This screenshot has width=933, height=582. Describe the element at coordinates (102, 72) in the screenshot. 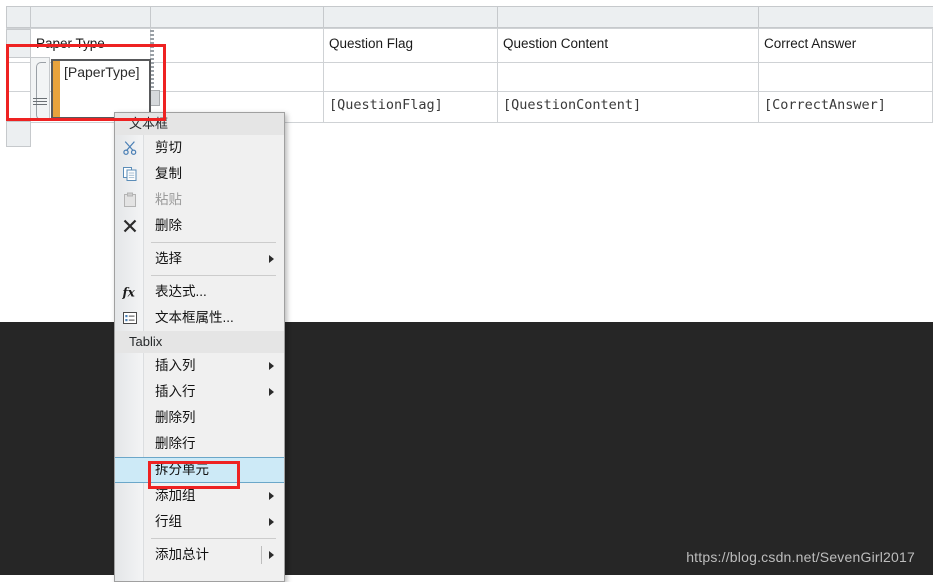

I see `selected-textbox-value: [PaperType]` at that location.